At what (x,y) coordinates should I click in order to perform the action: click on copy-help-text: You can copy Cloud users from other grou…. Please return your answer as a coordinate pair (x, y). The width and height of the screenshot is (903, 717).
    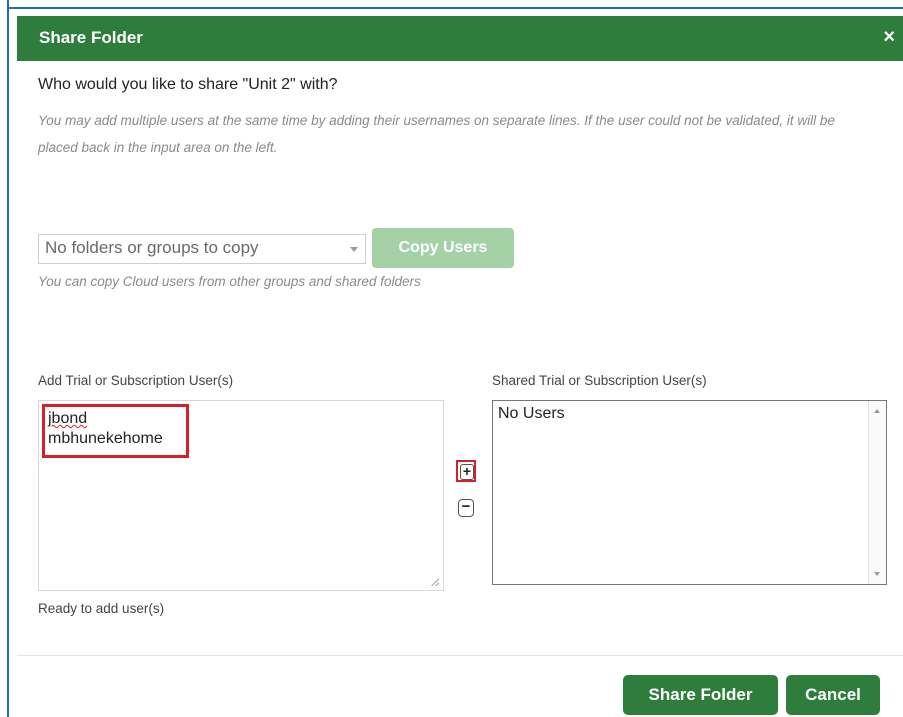
    Looking at the image, I should click on (229, 281).